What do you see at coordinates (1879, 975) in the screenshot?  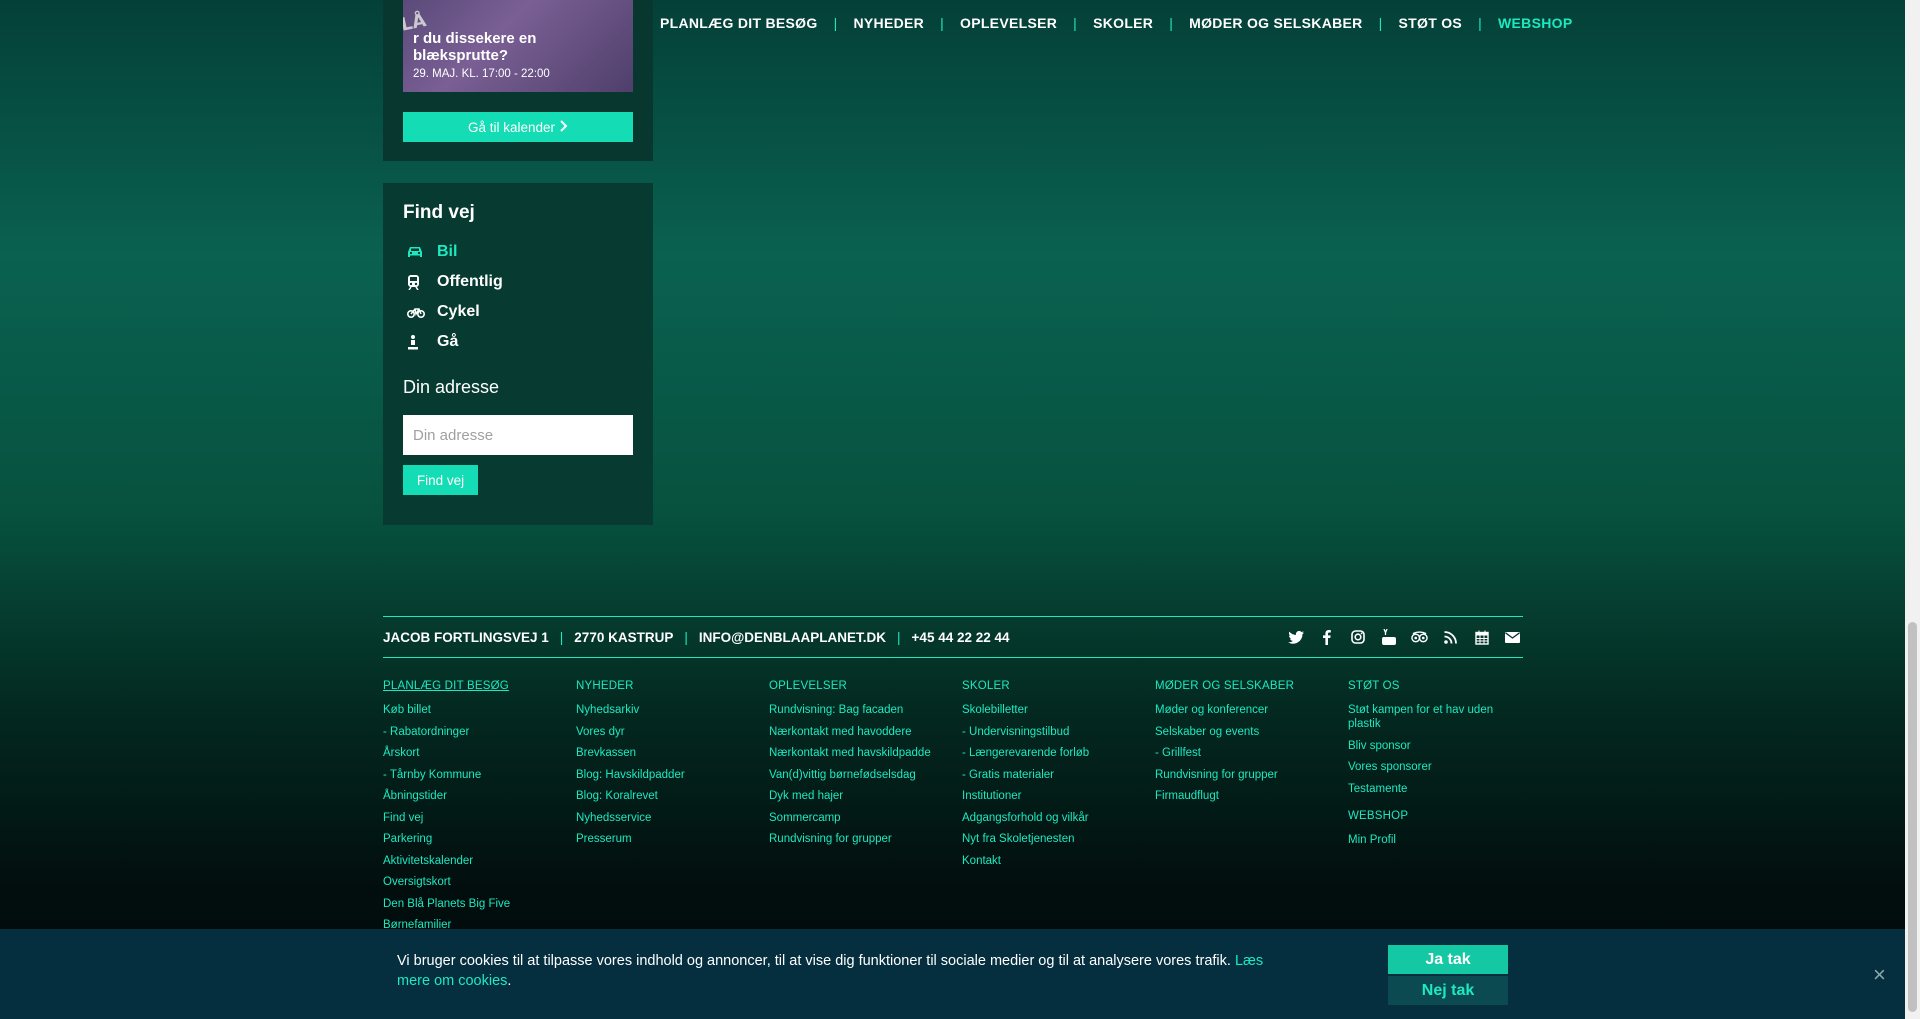 I see `close-icon: ×` at bounding box center [1879, 975].